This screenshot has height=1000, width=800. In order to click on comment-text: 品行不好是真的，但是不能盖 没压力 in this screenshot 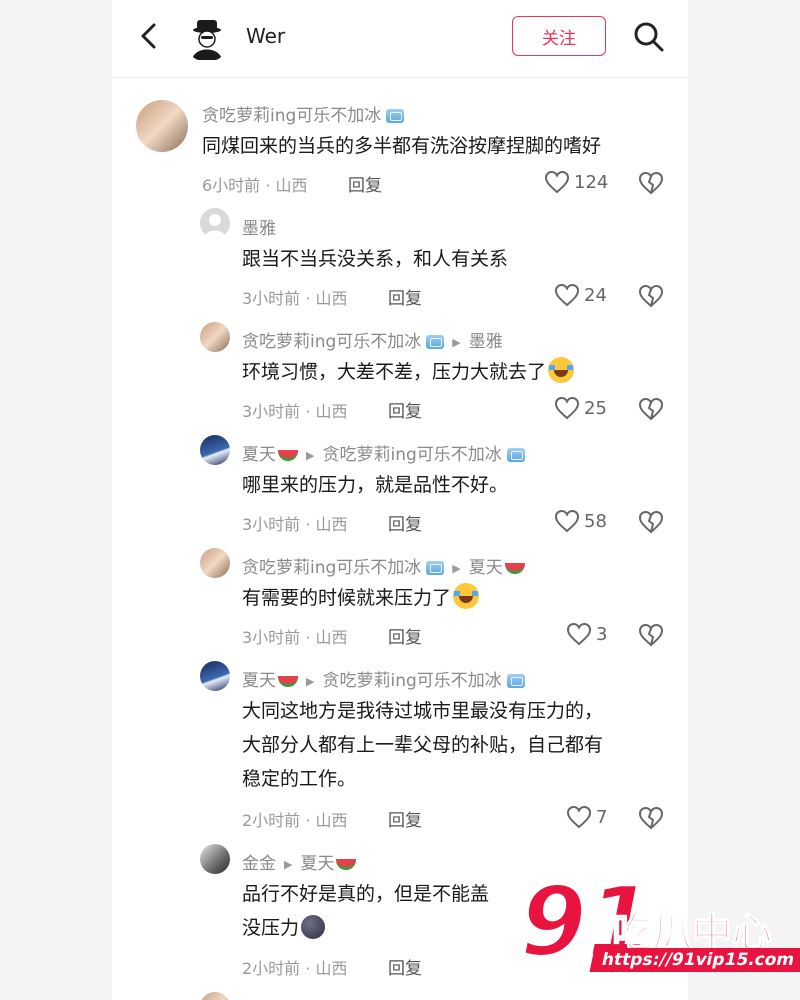, I will do `click(365, 911)`.